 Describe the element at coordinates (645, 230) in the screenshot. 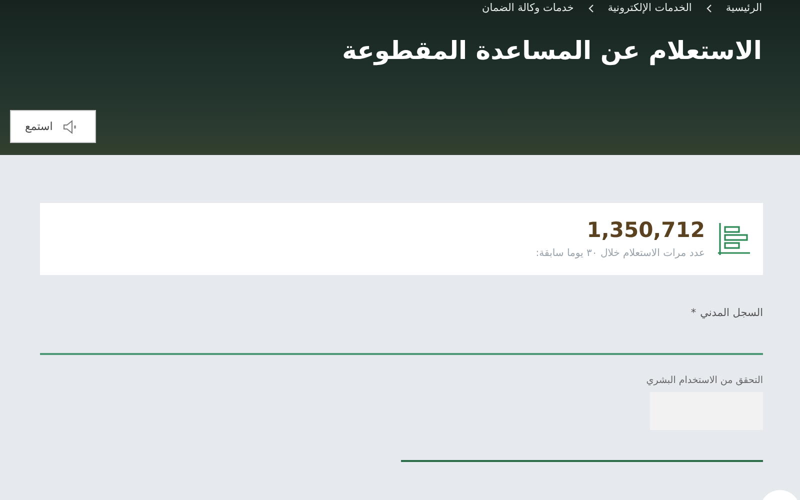

I see `stat-value: 1,350,712` at that location.